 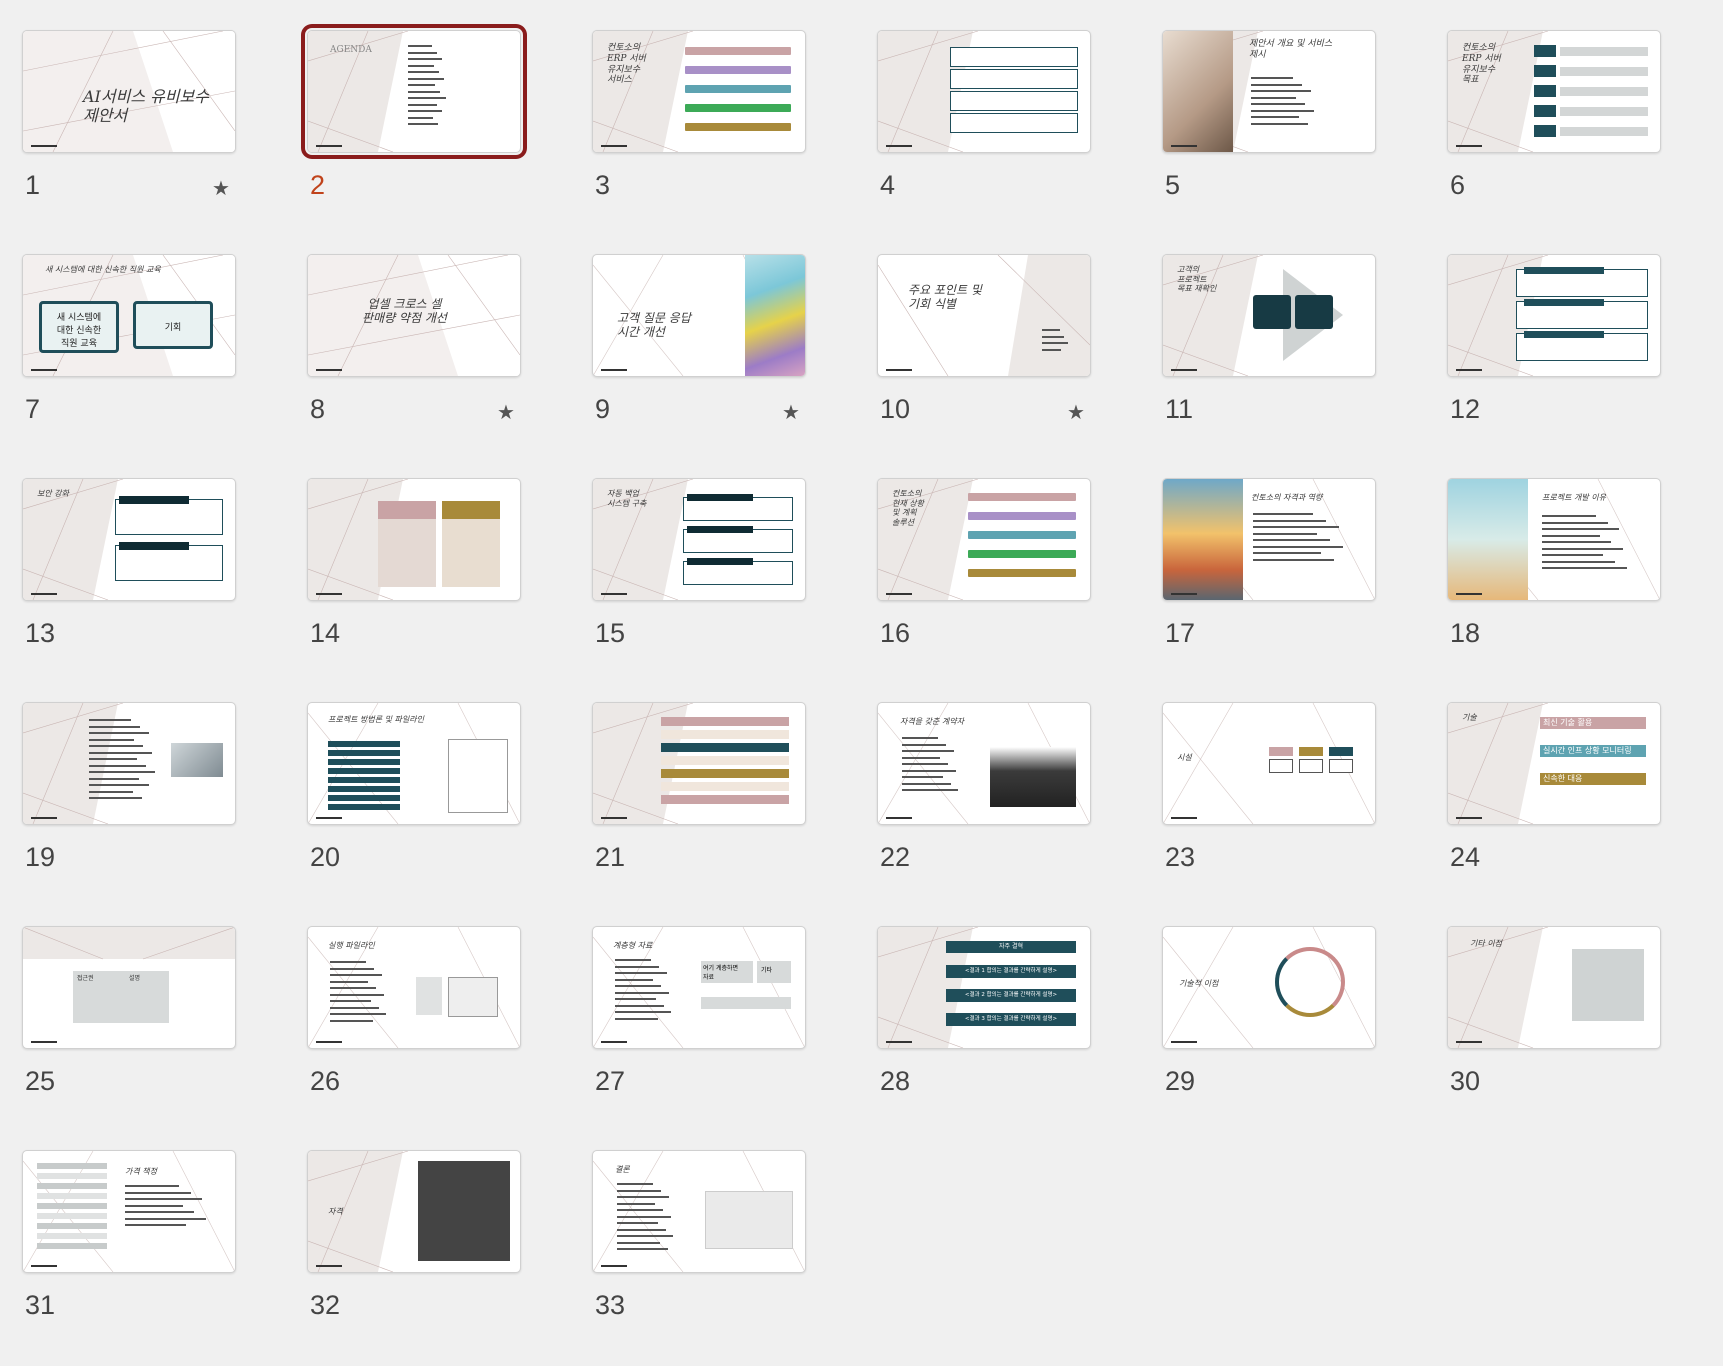 I want to click on slide-preview: 보안 강화, so click(x=129, y=539).